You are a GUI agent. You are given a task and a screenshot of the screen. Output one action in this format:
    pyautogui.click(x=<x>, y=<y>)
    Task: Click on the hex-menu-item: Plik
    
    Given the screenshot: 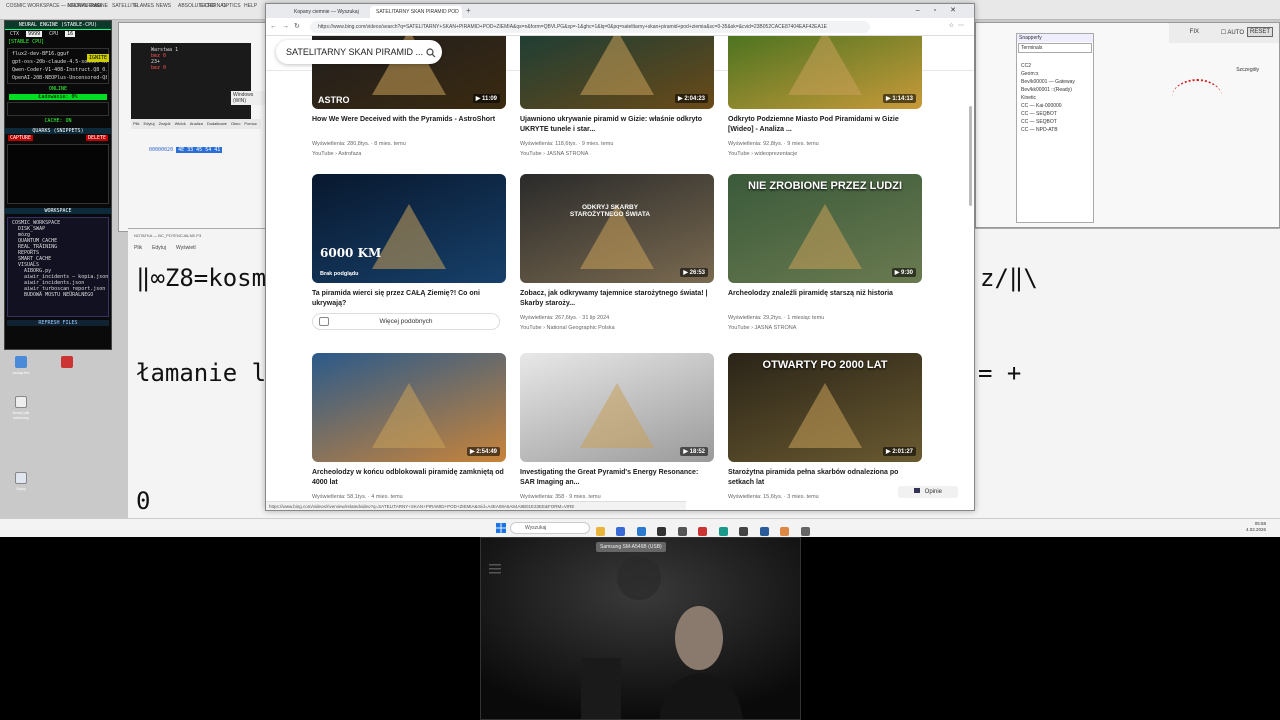 What is the action you would take?
    pyautogui.click(x=136, y=123)
    